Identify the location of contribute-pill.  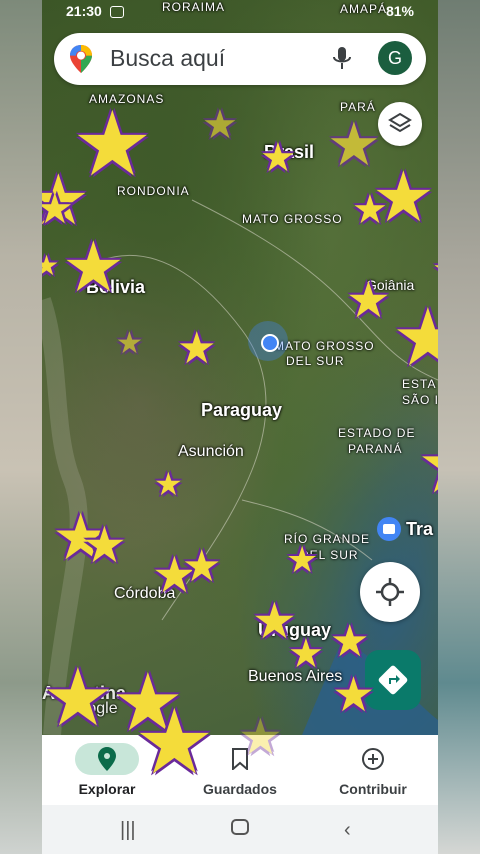
(373, 759).